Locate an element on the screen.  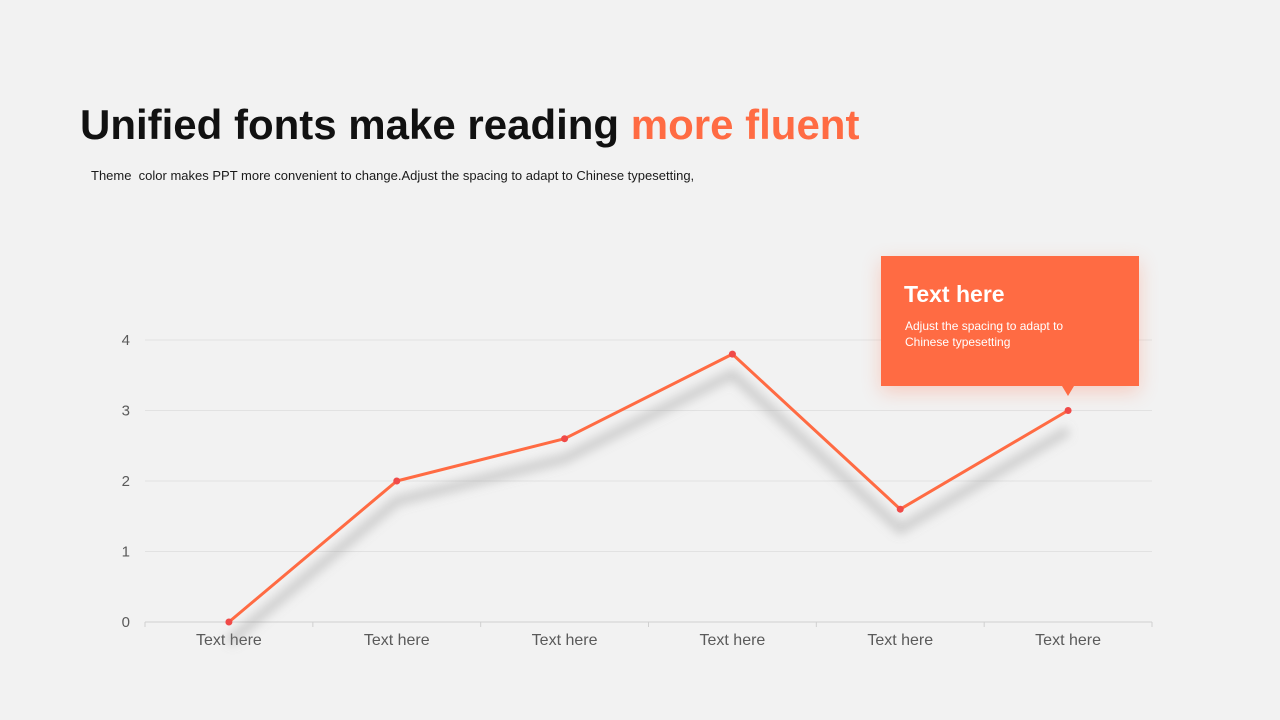
y-tick-label: 0 is located at coordinates (126, 622).